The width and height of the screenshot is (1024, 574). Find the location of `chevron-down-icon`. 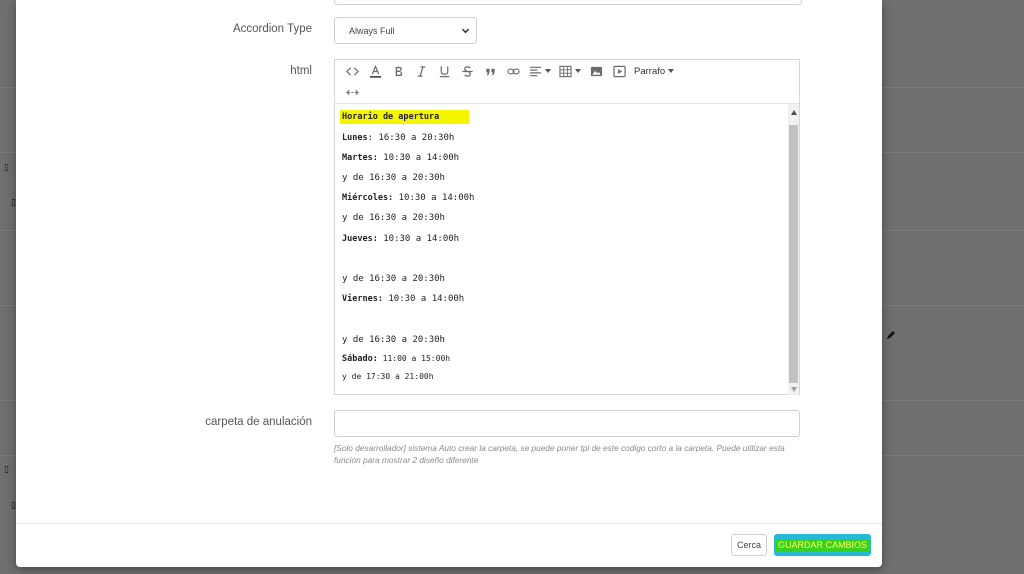

chevron-down-icon is located at coordinates (465, 31).